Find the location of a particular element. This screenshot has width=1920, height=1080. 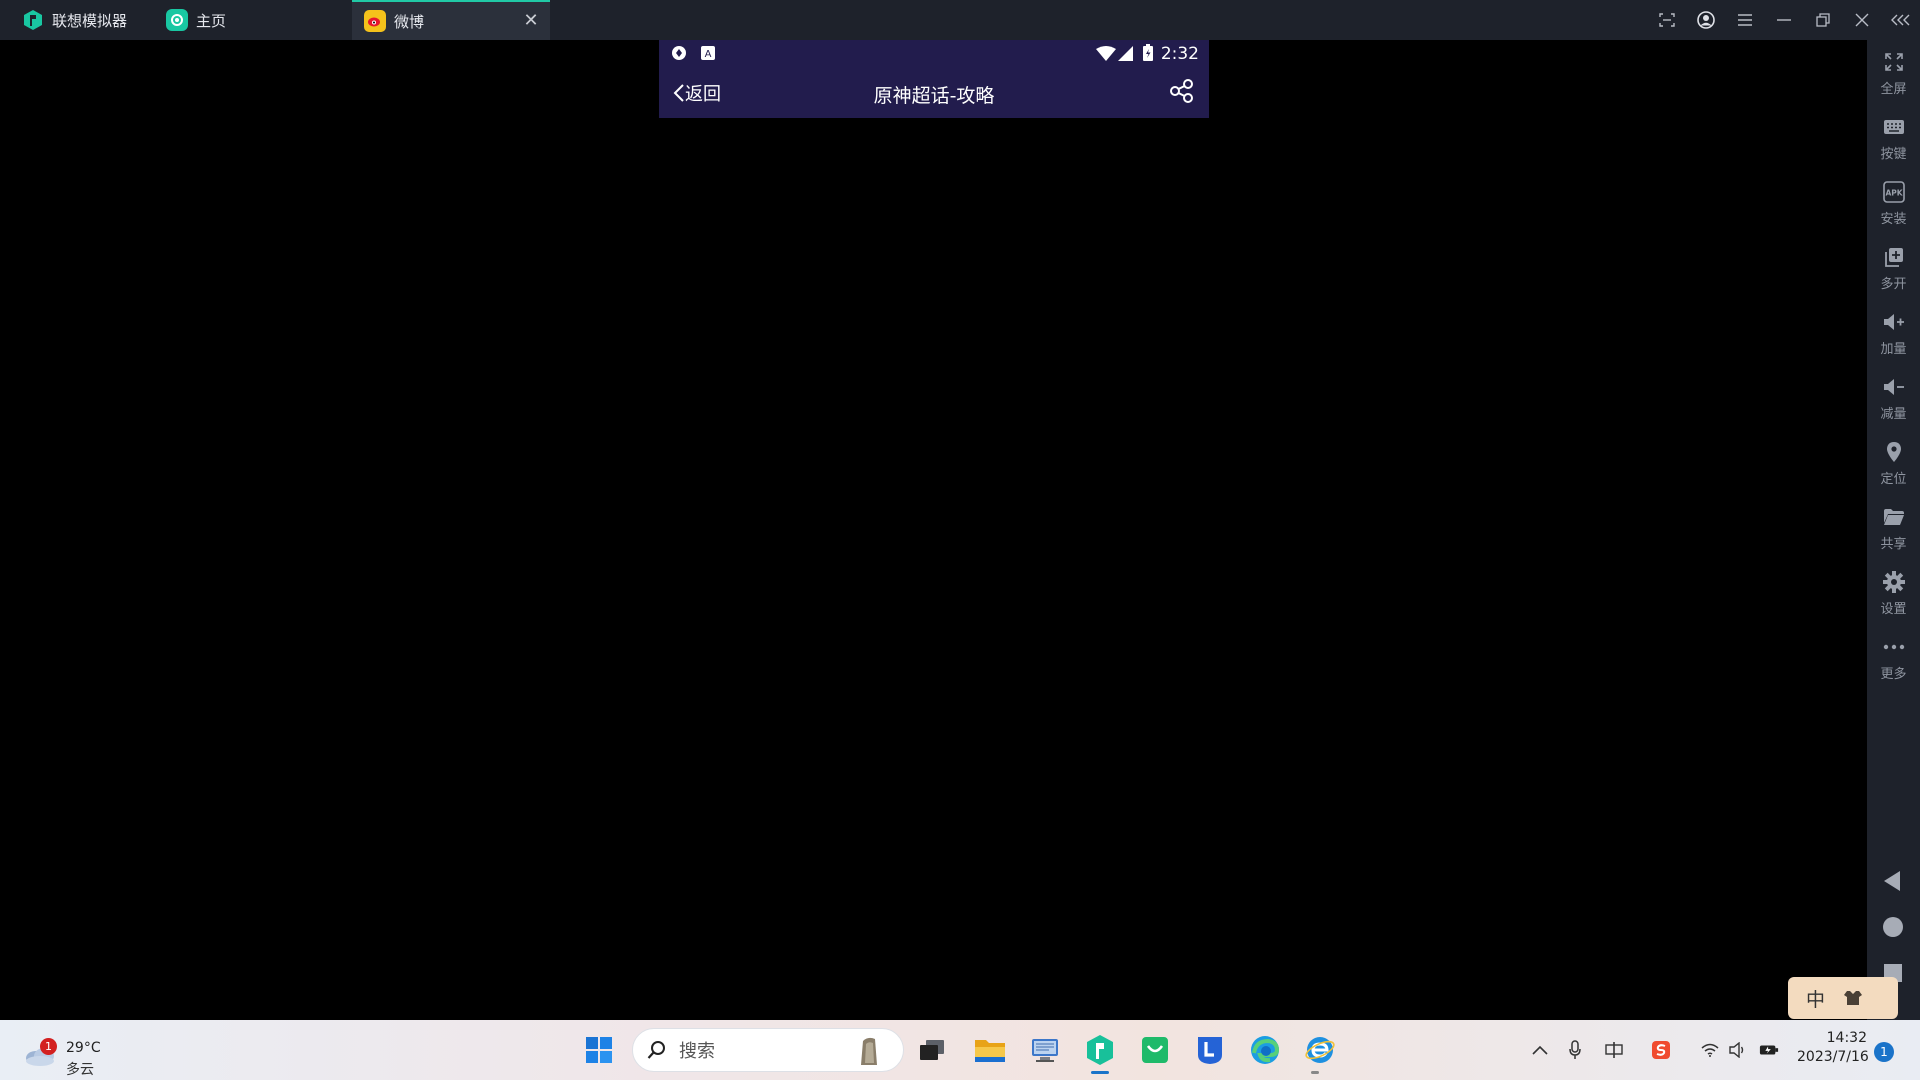

toolbar-fullscreen: 全屏 is located at coordinates (1893, 74).